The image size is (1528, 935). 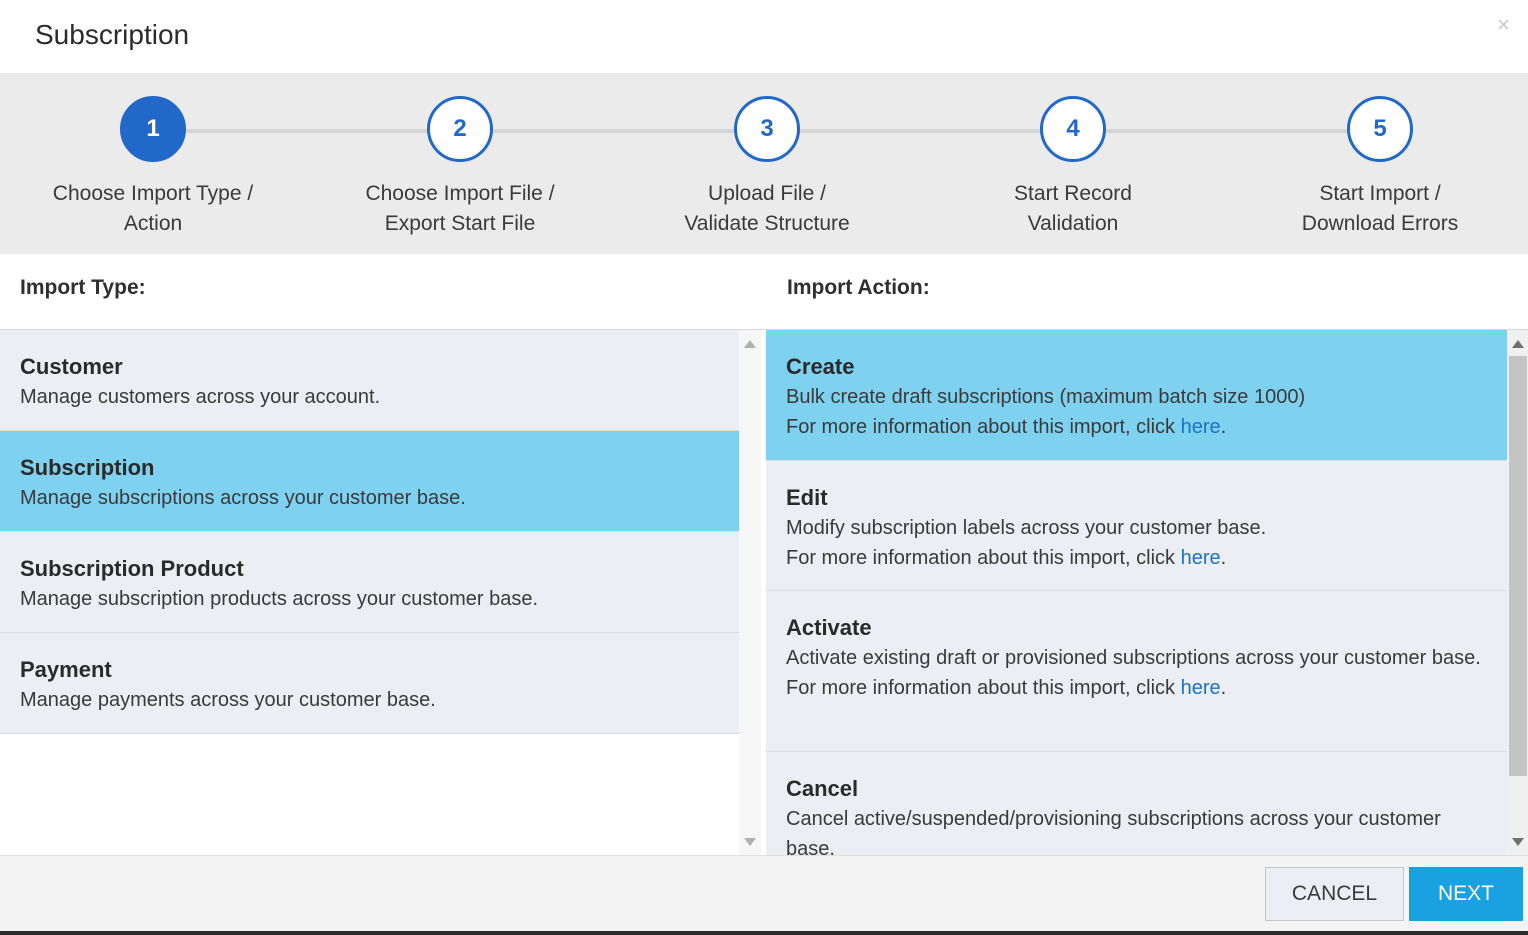 What do you see at coordinates (1379, 163) in the screenshot?
I see `step-5: 5 Start Import / Download Errors` at bounding box center [1379, 163].